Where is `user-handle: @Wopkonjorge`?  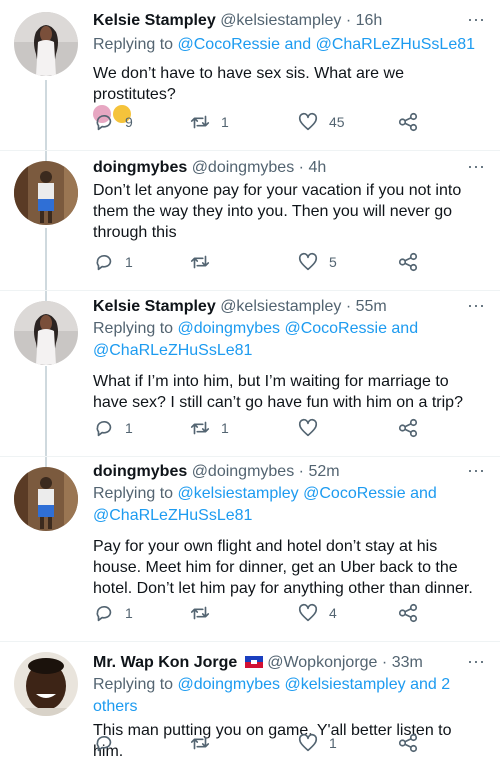 user-handle: @Wopkonjorge is located at coordinates (322, 662).